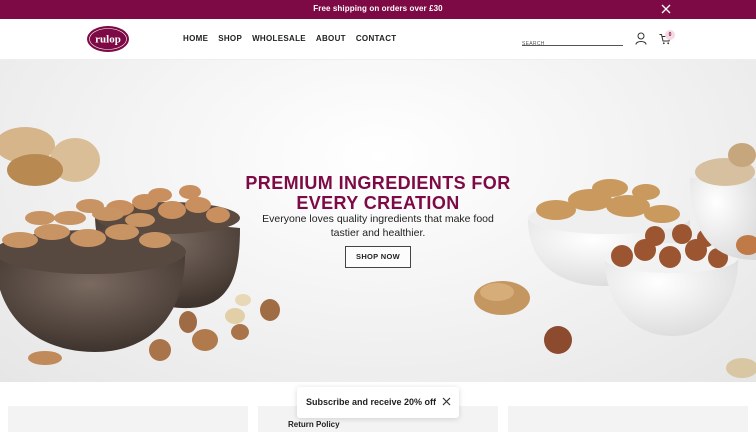  What do you see at coordinates (279, 38) in the screenshot?
I see `nav-wholesale: WHOLESALE` at bounding box center [279, 38].